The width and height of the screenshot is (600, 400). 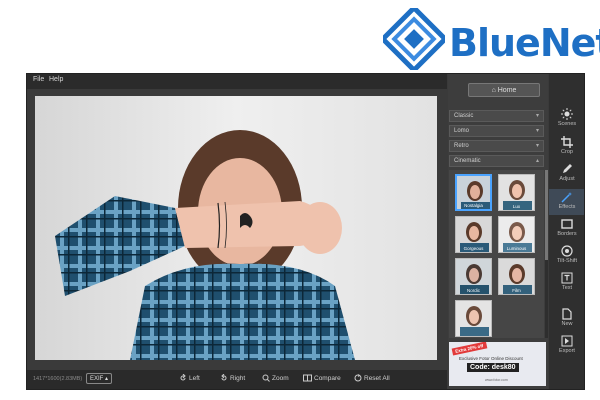 I want to click on promo-code: Code: desk80, so click(x=493, y=367).